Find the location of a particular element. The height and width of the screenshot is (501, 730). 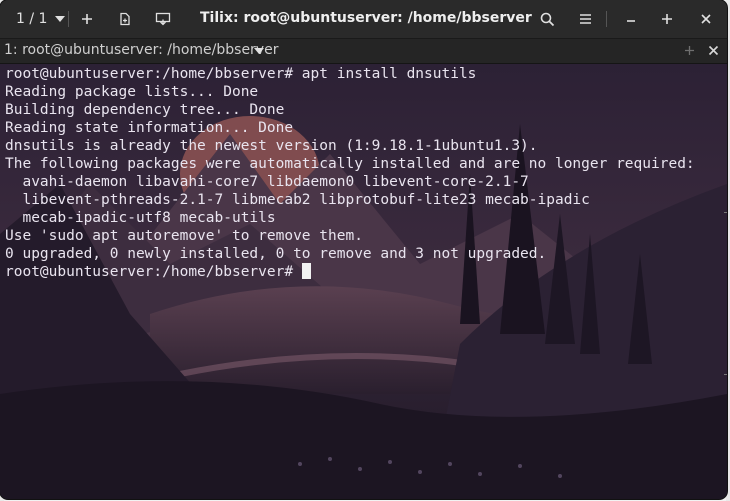

add-terminal-button is located at coordinates (87, 19).